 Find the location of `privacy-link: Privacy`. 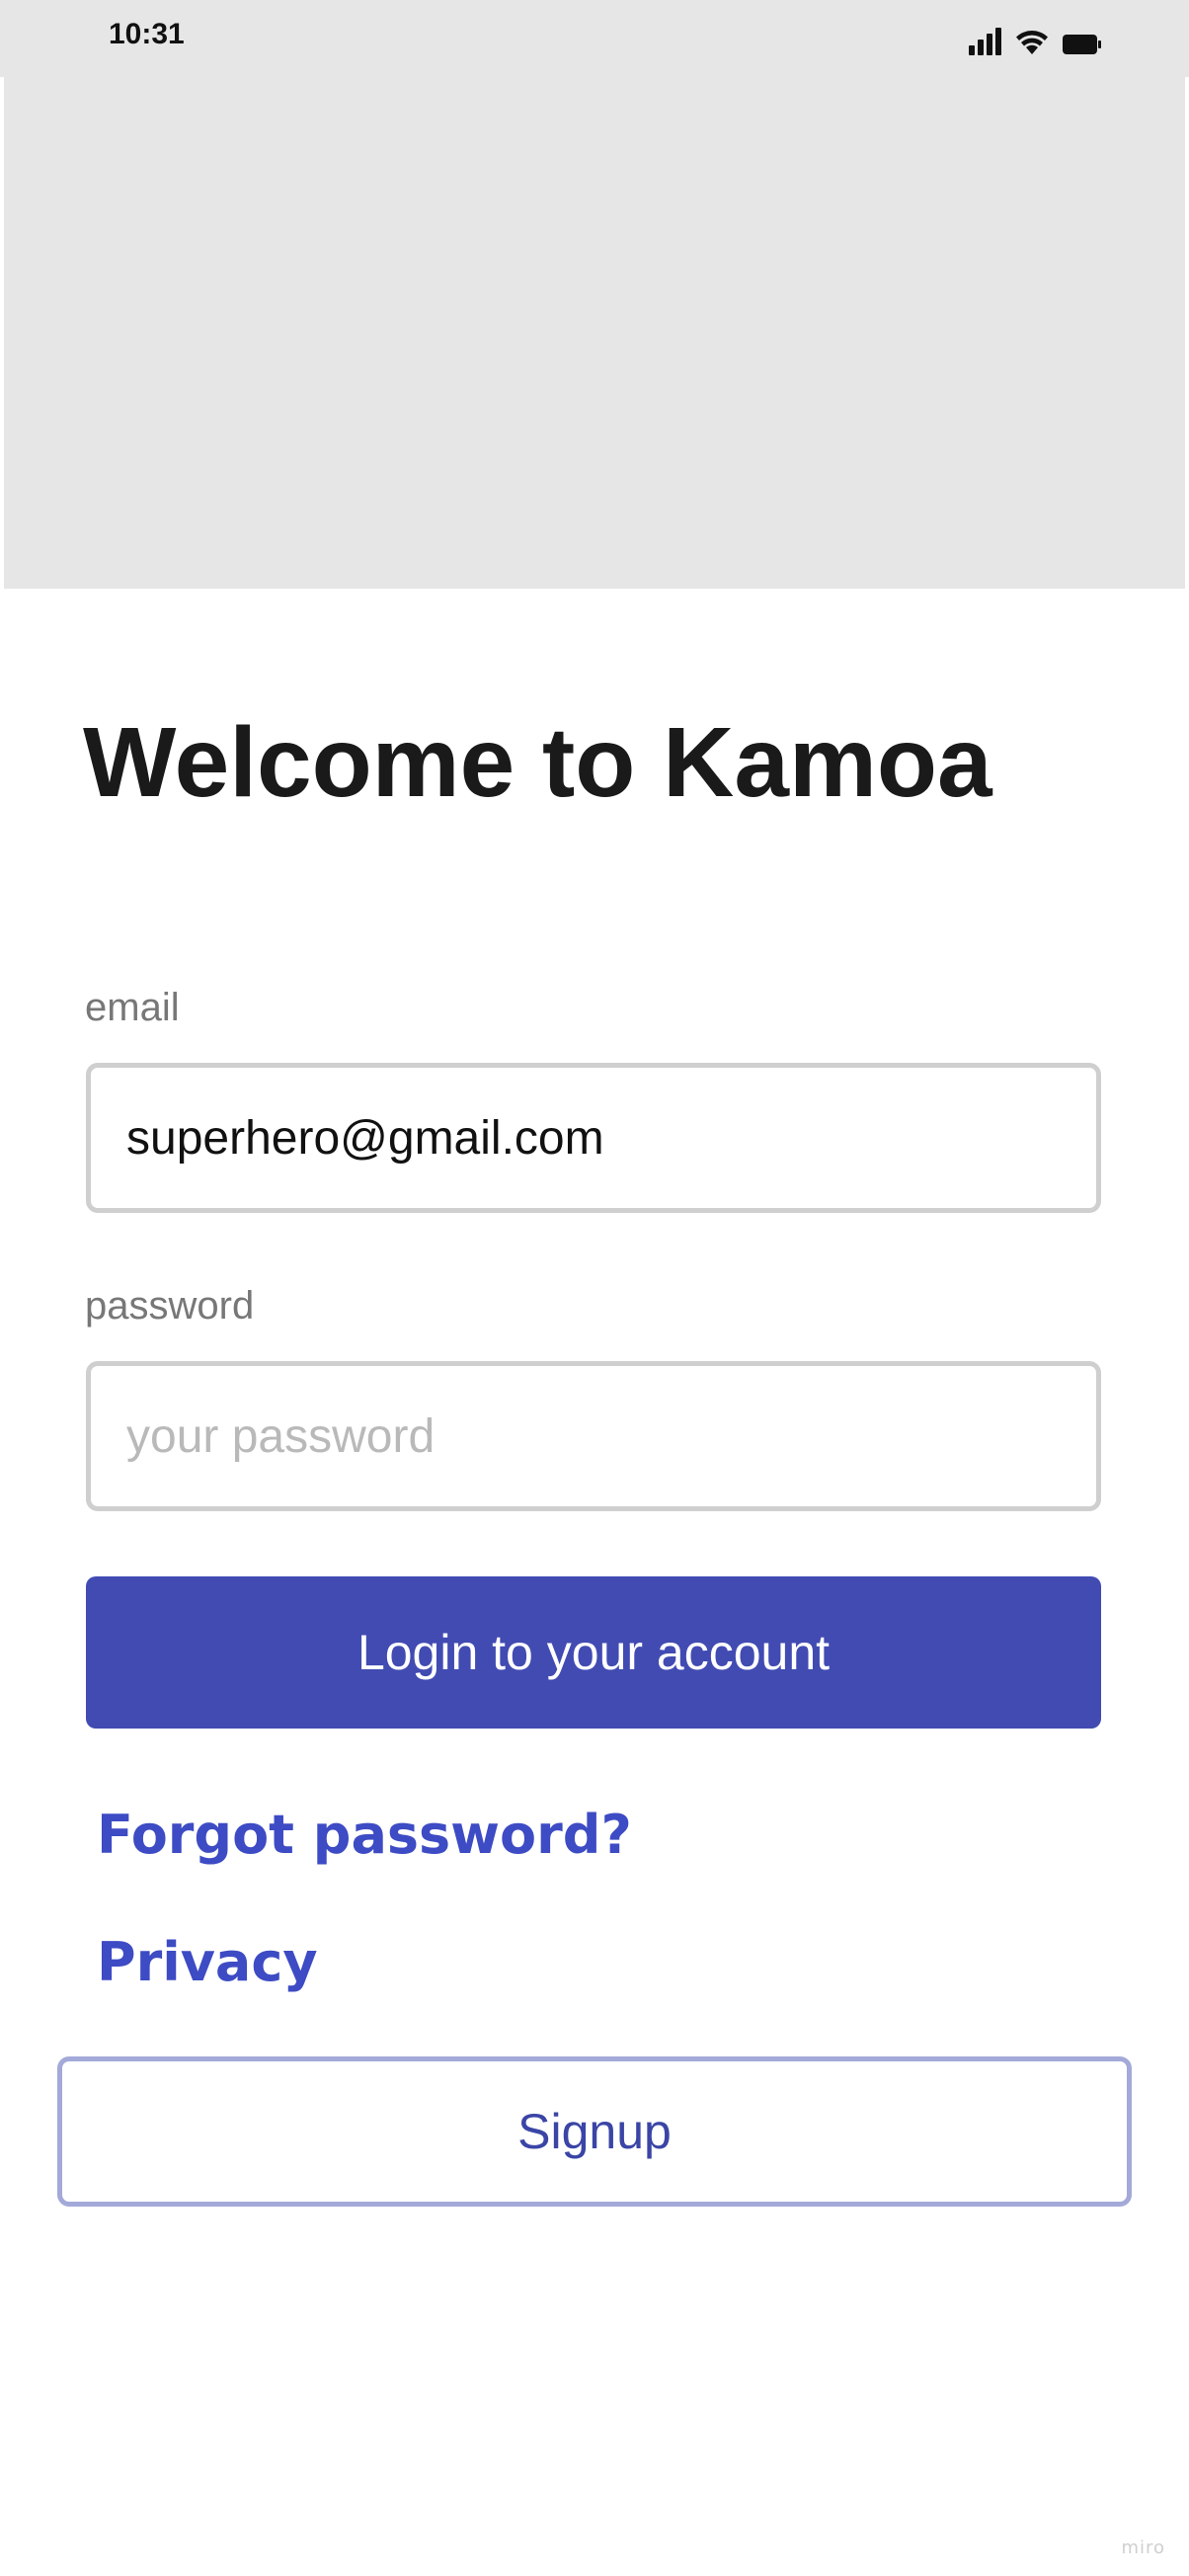

privacy-link: Privacy is located at coordinates (207, 1962).